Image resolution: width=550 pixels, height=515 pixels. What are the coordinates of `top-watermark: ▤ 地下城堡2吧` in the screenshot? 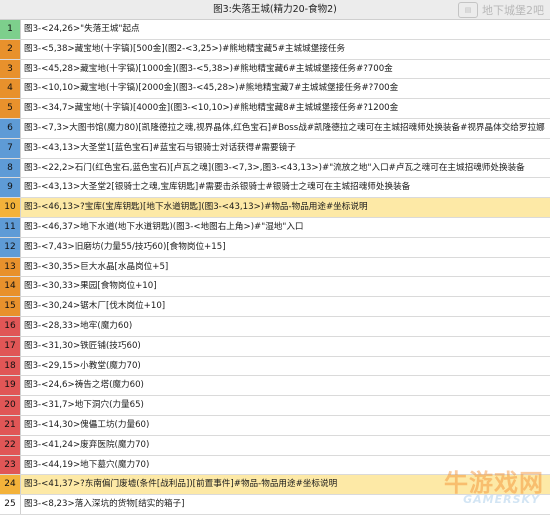 It's located at (501, 10).